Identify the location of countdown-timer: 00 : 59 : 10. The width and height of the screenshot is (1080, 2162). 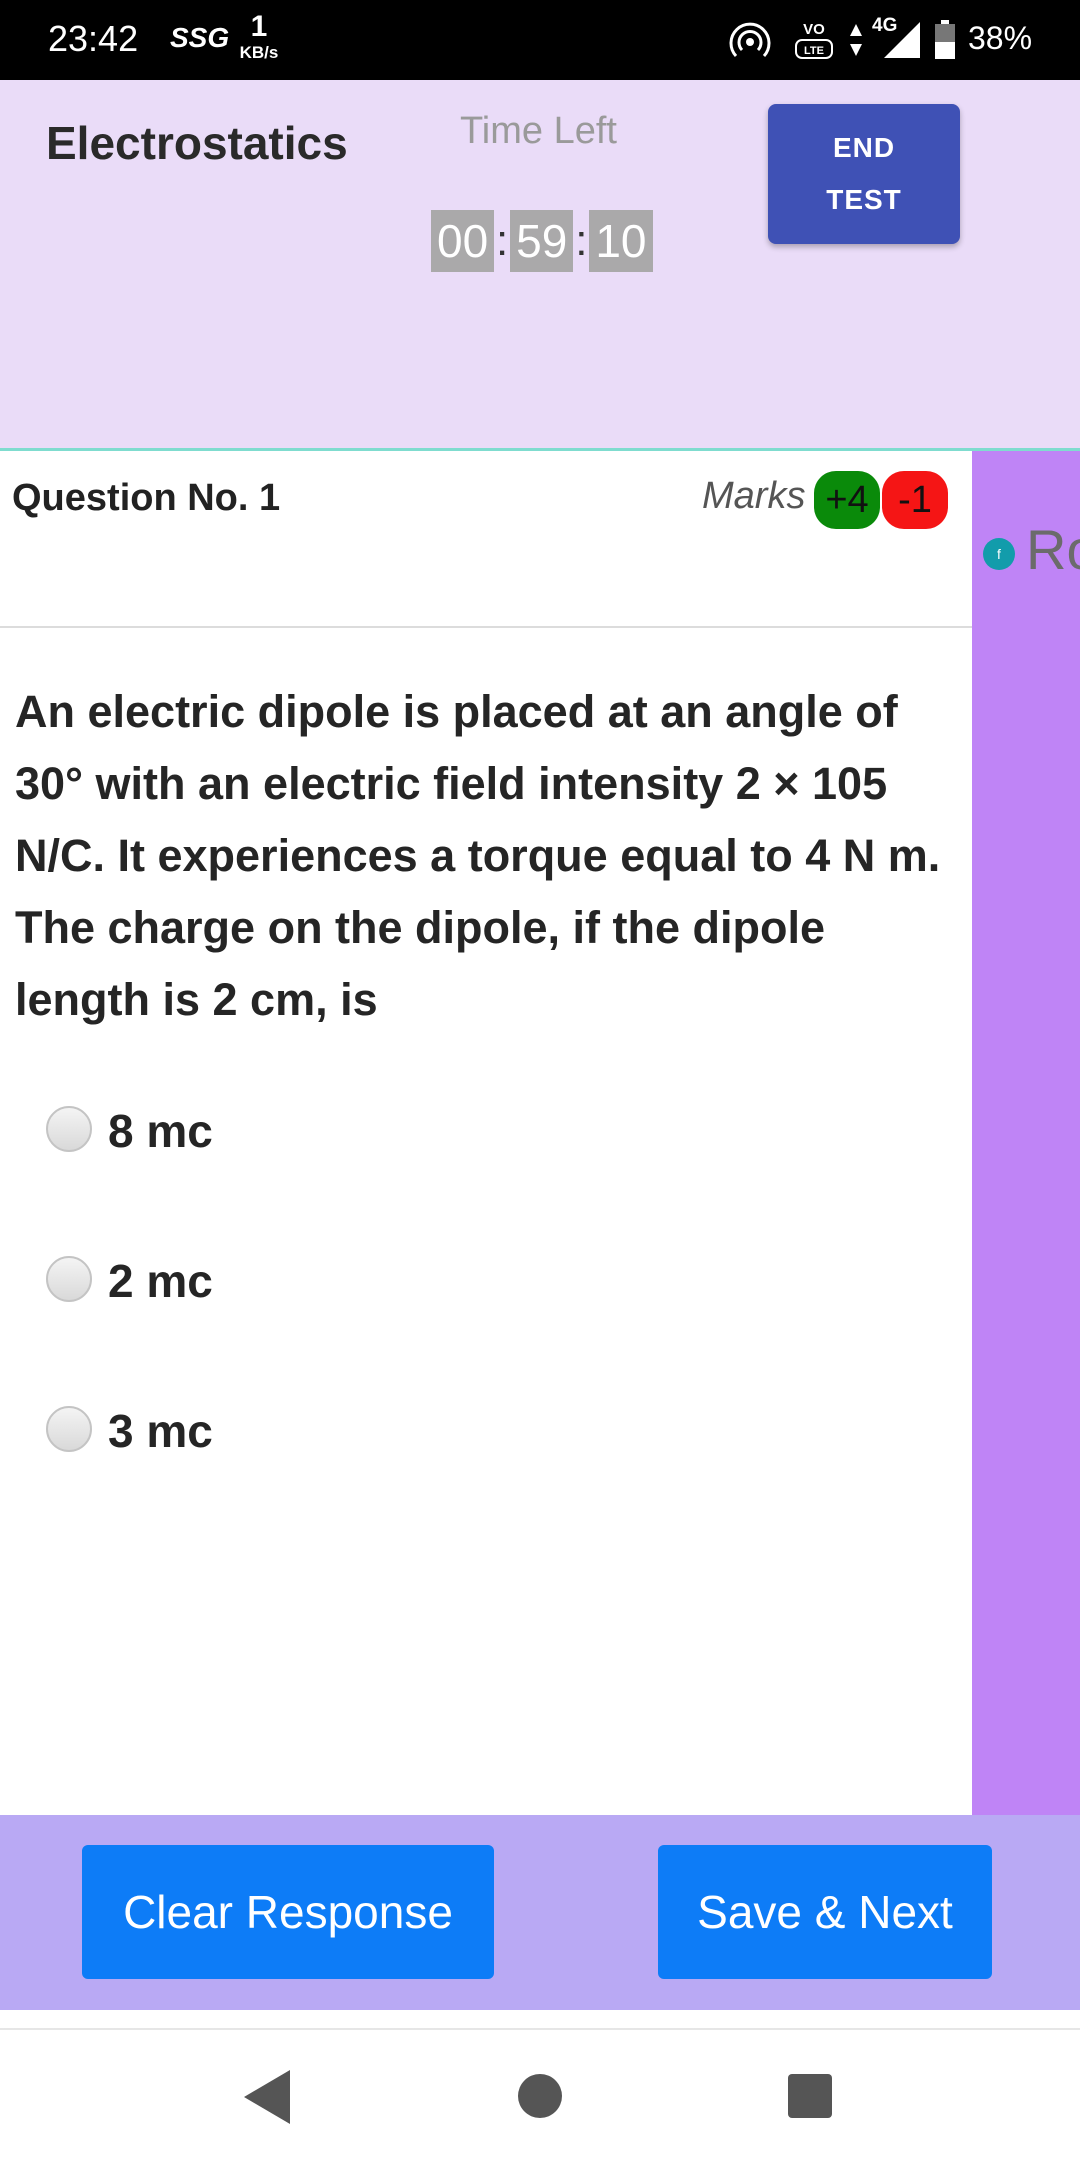
(542, 241).